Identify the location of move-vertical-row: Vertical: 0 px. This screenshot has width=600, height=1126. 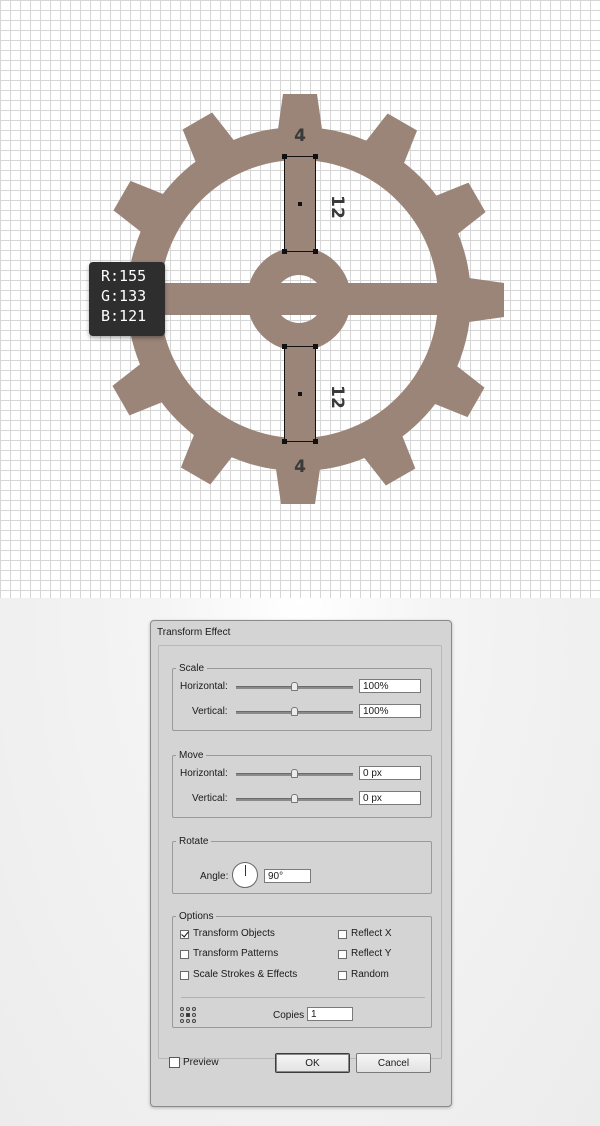
(302, 799).